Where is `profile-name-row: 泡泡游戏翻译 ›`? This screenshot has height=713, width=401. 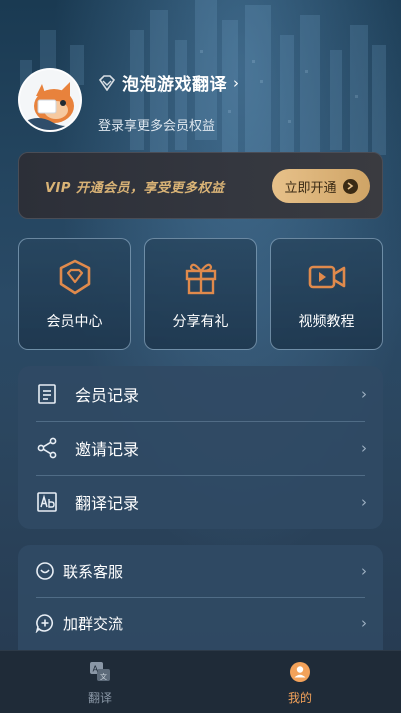
profile-name-row: 泡泡游戏翻译 › is located at coordinates (168, 82).